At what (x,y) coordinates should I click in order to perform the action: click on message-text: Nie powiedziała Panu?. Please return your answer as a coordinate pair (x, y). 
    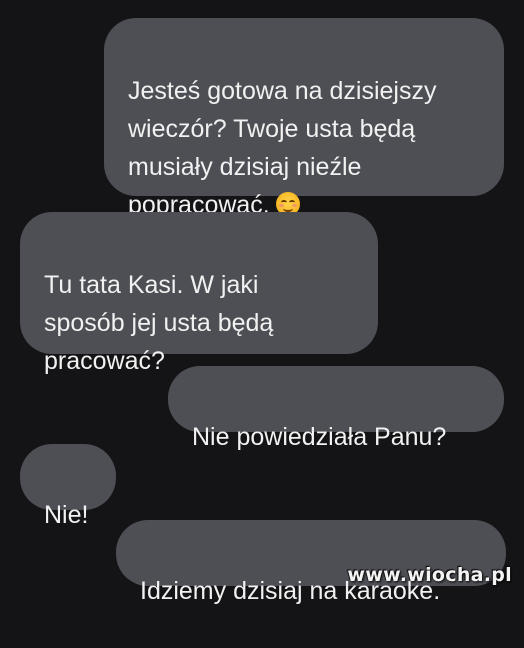
    Looking at the image, I should click on (319, 437).